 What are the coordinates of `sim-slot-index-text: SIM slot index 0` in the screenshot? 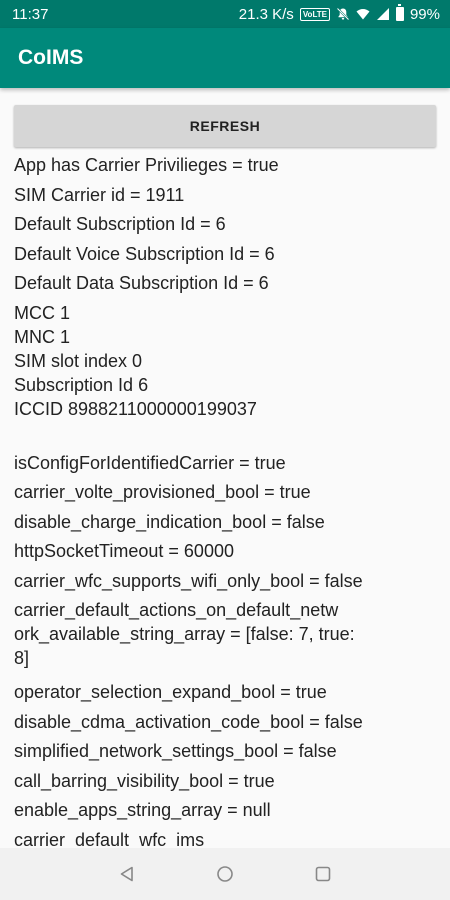 It's located at (78, 360).